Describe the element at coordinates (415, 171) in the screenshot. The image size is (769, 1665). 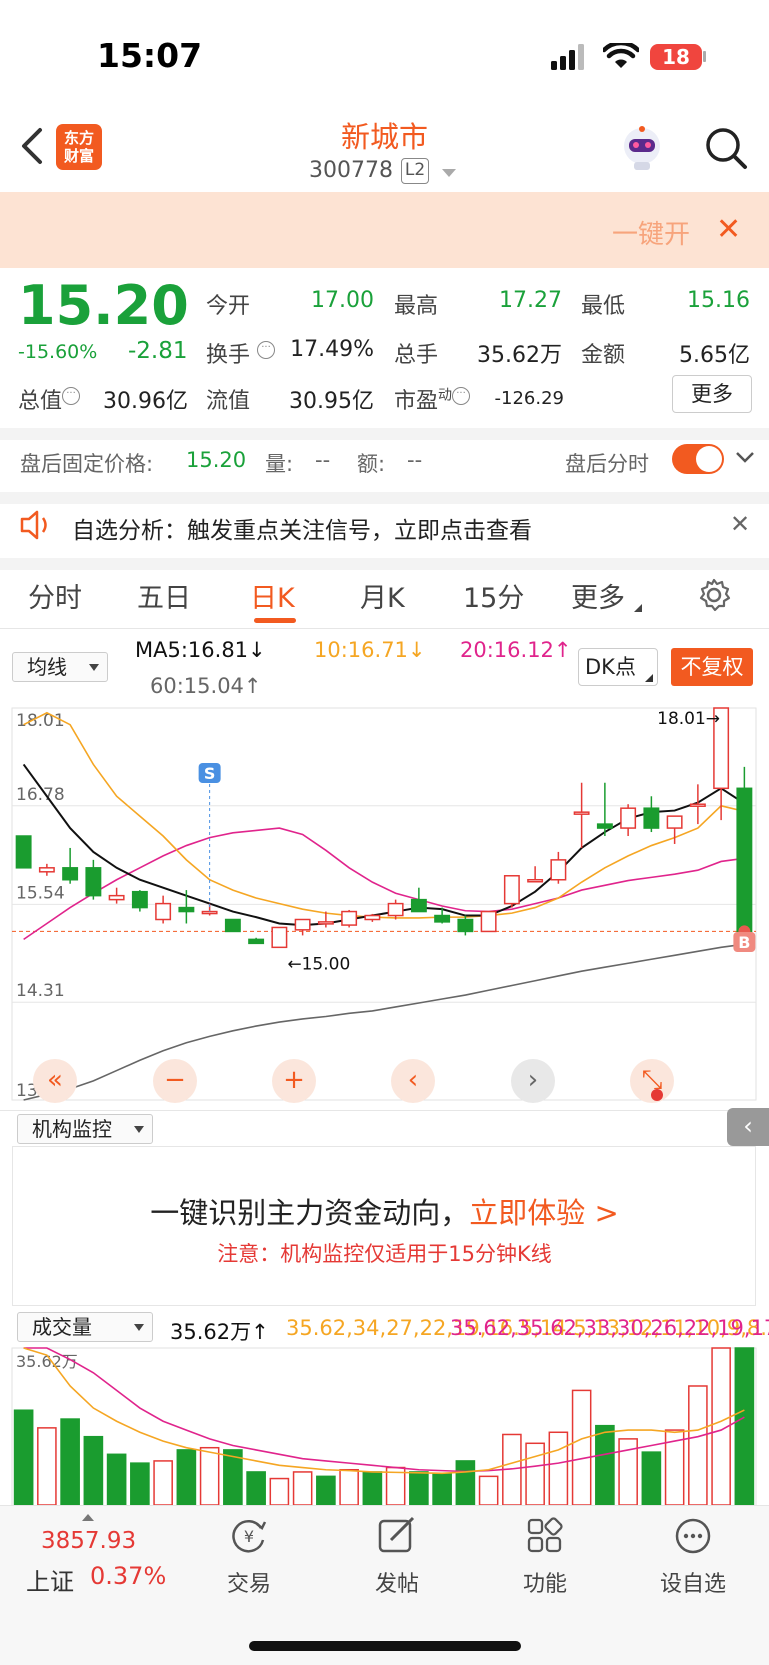
I see `level-badge: L2` at that location.